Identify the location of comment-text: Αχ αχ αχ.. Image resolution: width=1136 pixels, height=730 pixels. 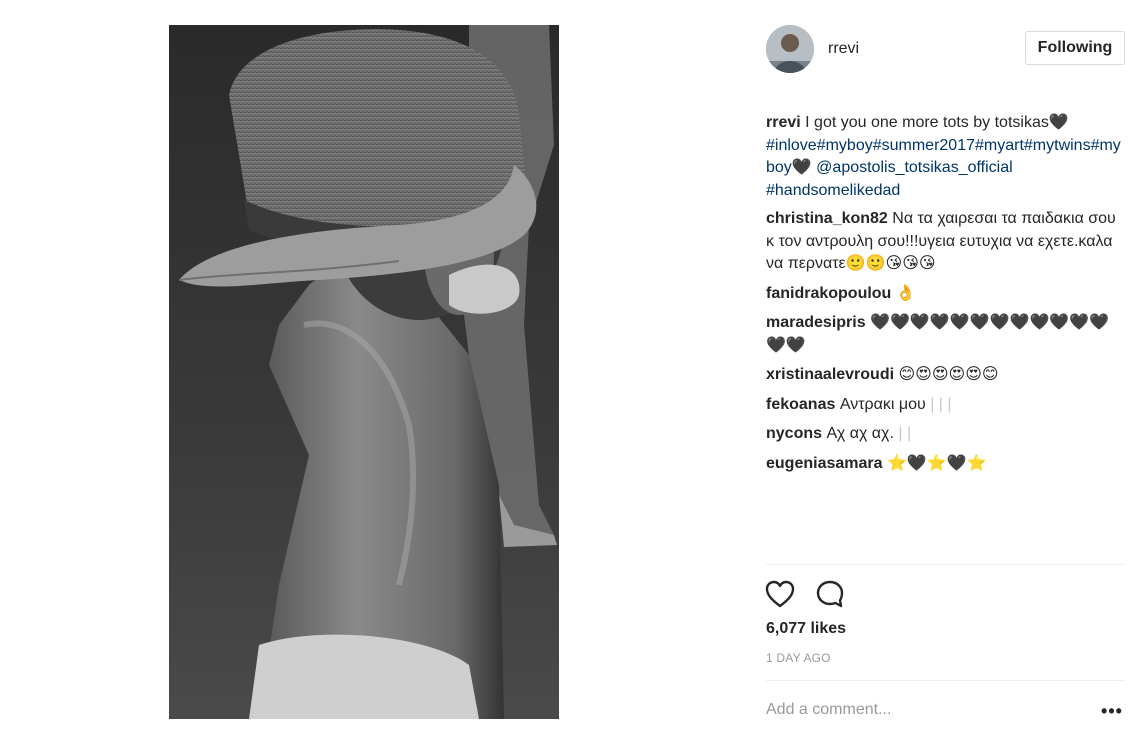
(860, 433).